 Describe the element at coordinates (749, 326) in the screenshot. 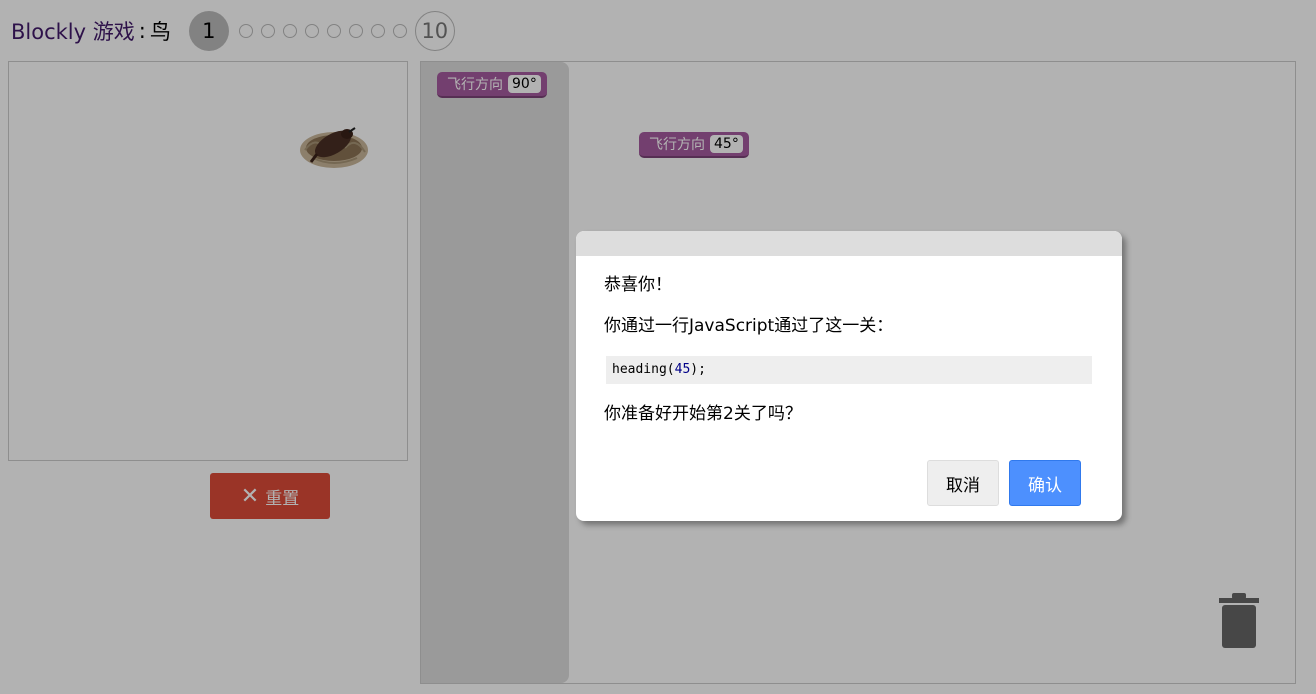

I see `message-text: 你通过一行JavaScript通过了这一关：` at that location.